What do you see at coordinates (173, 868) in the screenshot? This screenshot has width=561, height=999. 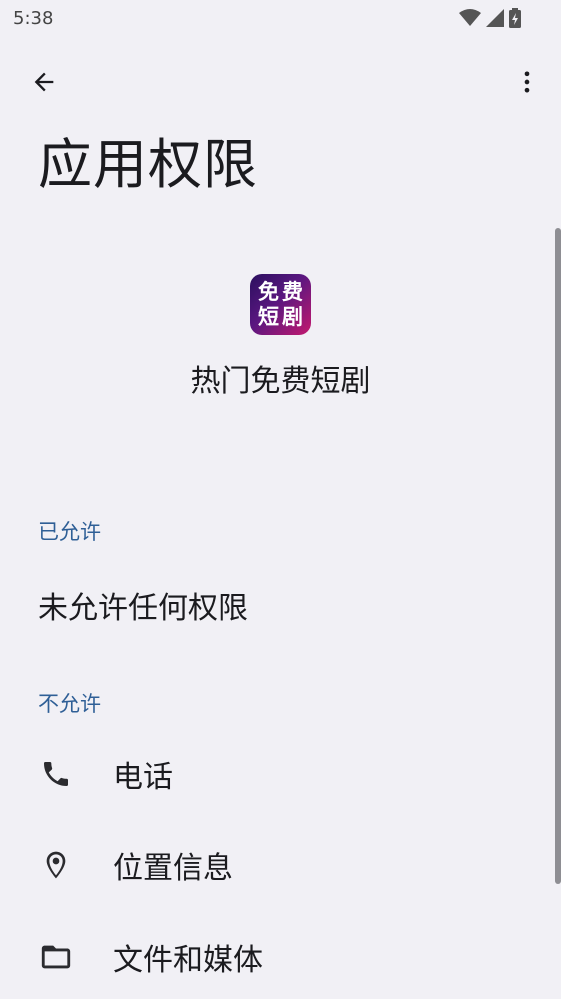 I see `permission-label: 位置信息` at bounding box center [173, 868].